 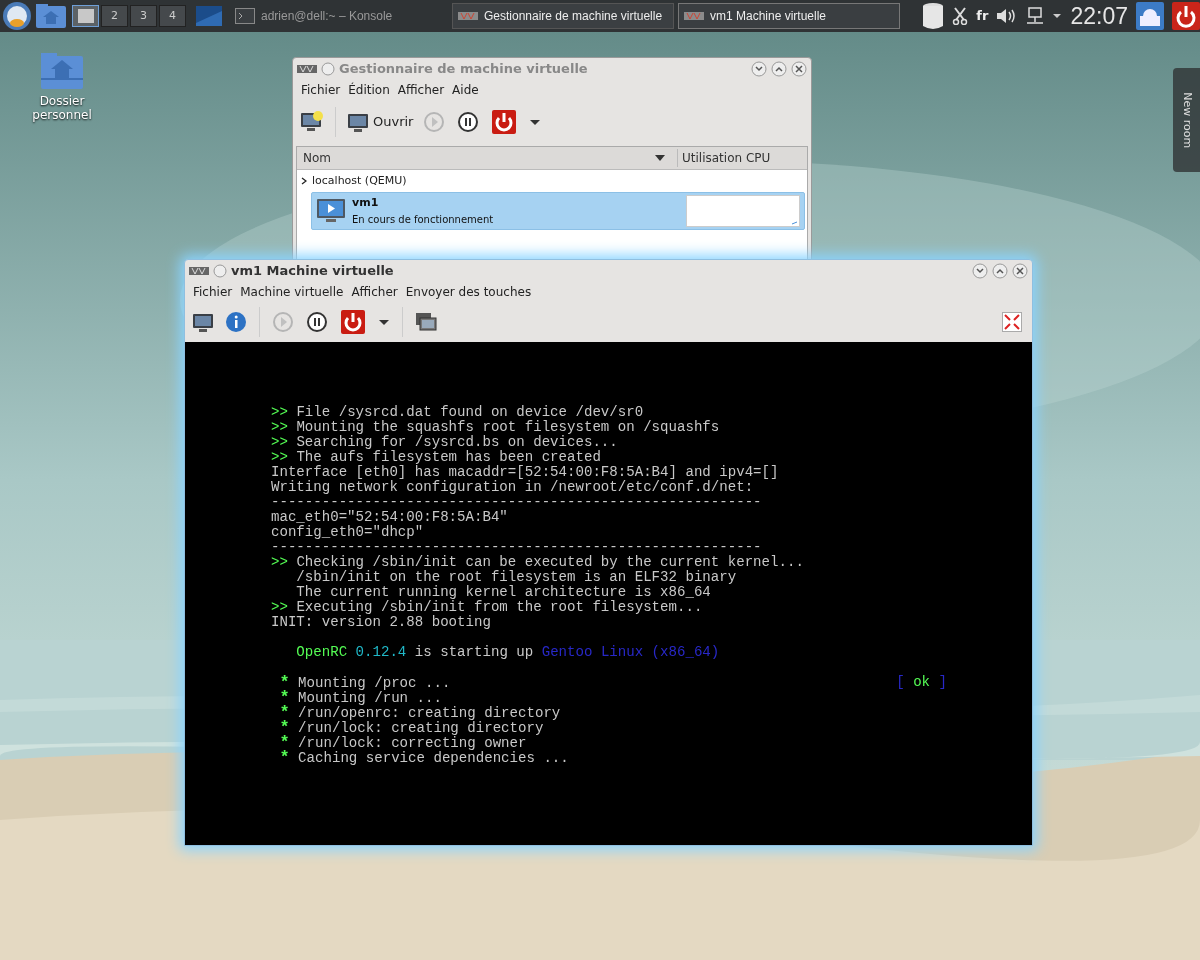 I want to click on console-line: OpenRC 0.12.4 is starting up Gentoo Linux (x86_64), so click(x=508, y=652).